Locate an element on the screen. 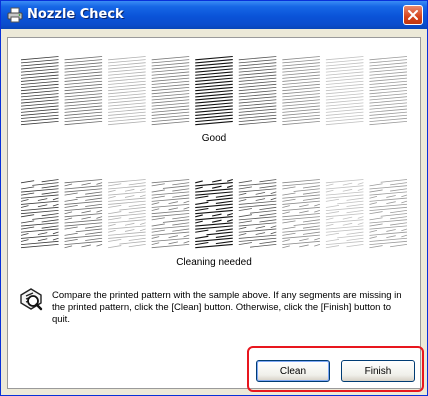 This screenshot has width=428, height=396. window-title: Nozzle Check is located at coordinates (75, 14).